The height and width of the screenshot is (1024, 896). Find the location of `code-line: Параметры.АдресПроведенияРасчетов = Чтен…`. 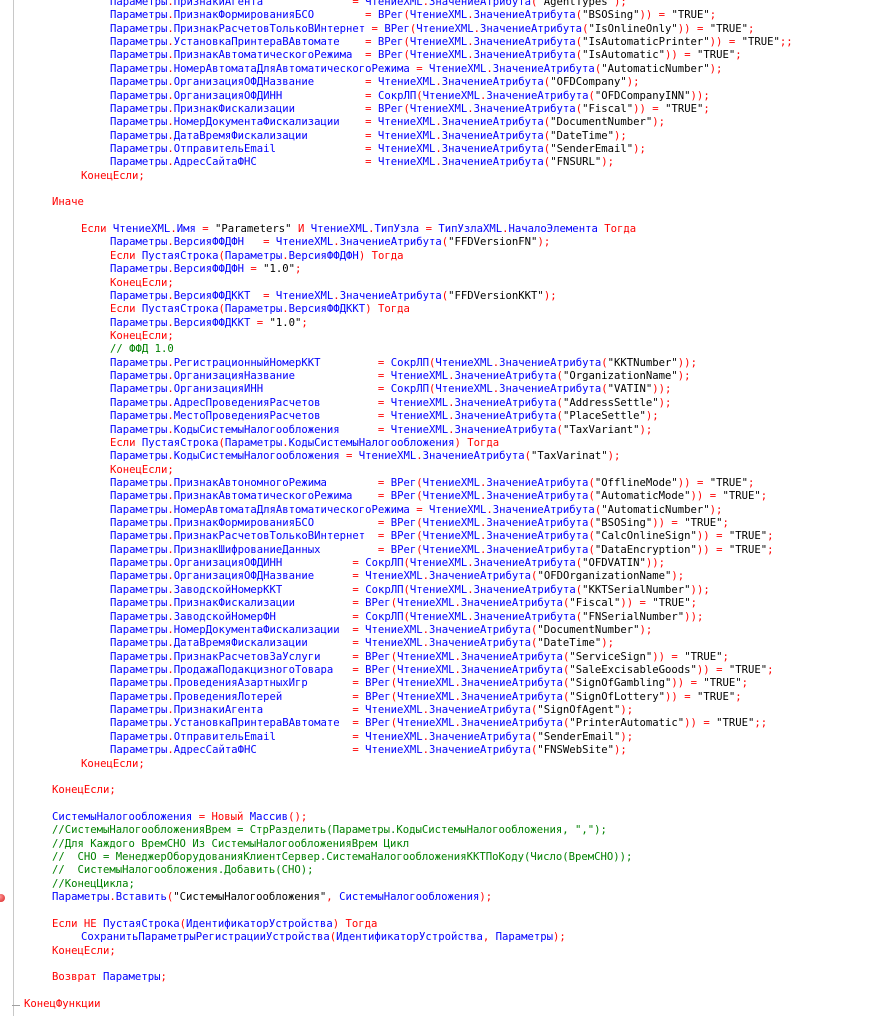

code-line: Параметры.АдресПроведенияРасчетов = Чтен… is located at coordinates (448, 403).